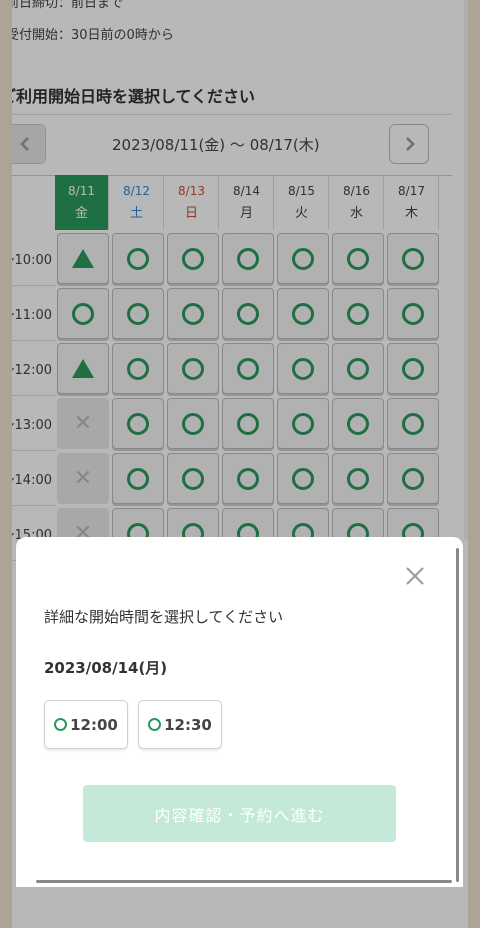 The width and height of the screenshot is (480, 928). I want to click on day-header: 8/13 日, so click(192, 202).